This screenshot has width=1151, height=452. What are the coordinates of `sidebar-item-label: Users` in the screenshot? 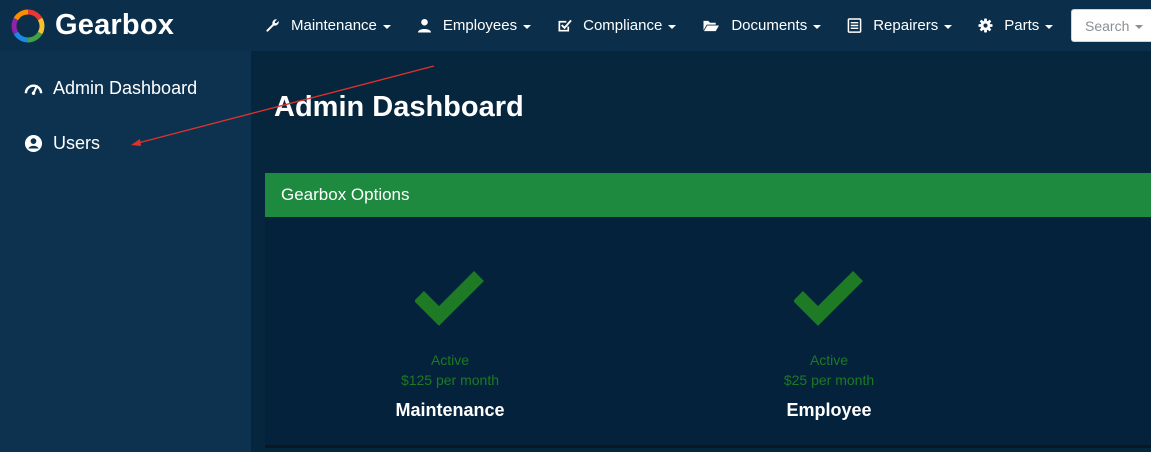 It's located at (77, 142).